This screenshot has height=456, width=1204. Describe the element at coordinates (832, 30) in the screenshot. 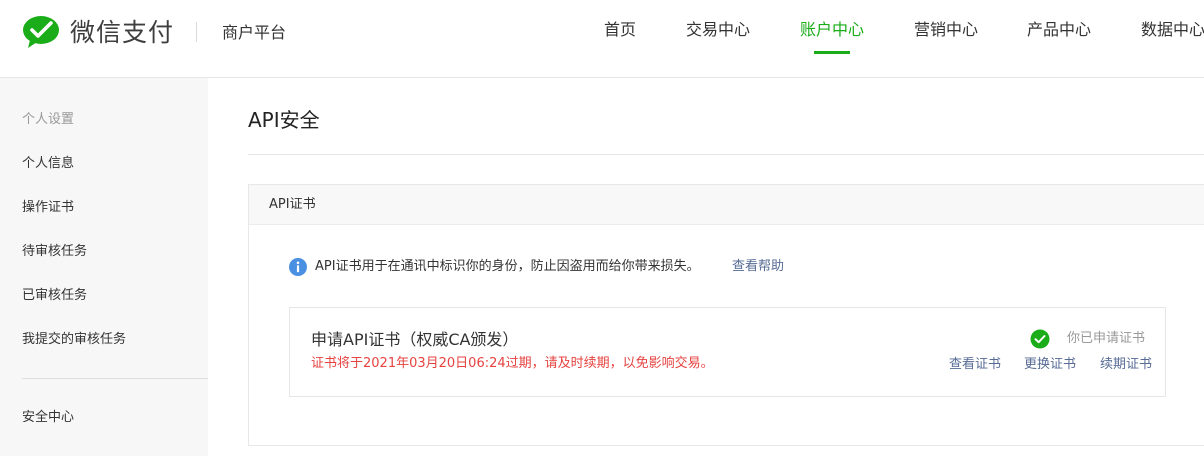

I see `nav-account-center: 账户中心` at that location.